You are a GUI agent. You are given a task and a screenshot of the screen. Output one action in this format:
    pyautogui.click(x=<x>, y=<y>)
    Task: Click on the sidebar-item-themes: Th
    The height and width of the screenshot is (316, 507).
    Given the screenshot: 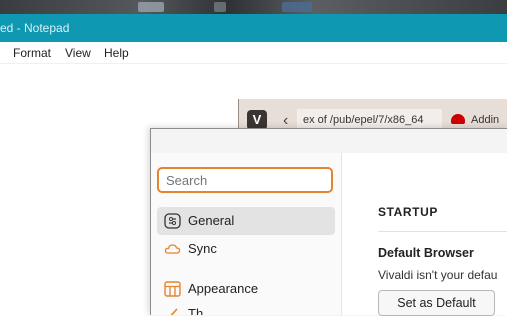 What is the action you would take?
    pyautogui.click(x=246, y=307)
    